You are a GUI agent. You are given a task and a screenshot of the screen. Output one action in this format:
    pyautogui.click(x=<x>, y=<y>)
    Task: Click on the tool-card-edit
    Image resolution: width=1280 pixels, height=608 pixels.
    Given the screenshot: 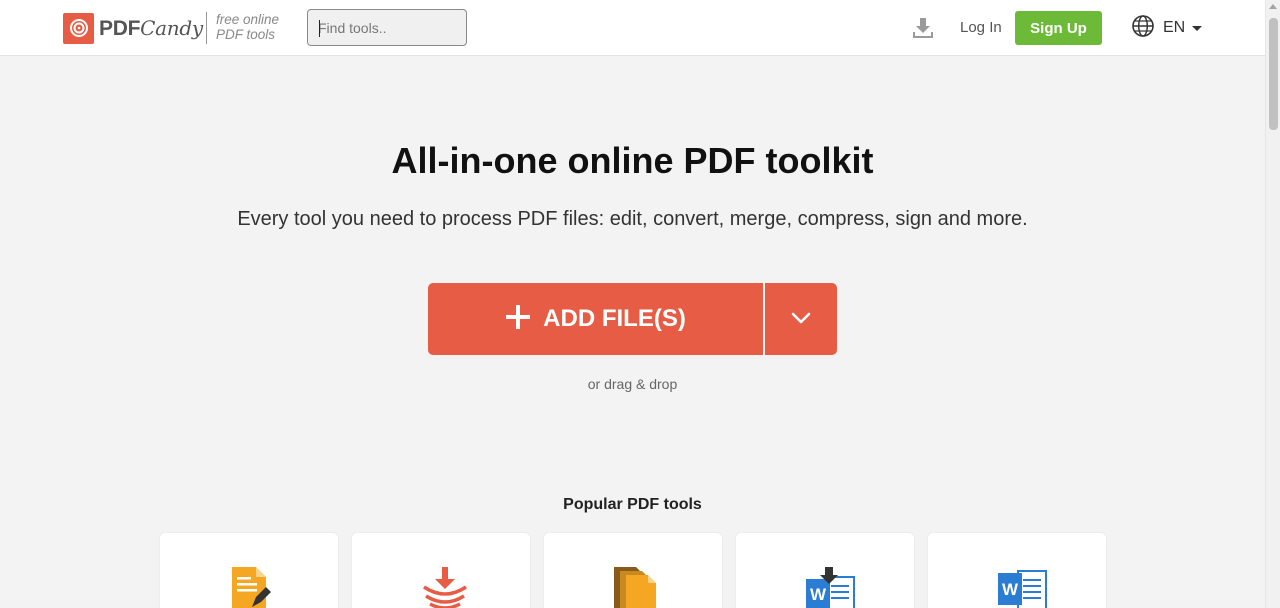 What is the action you would take?
    pyautogui.click(x=249, y=570)
    